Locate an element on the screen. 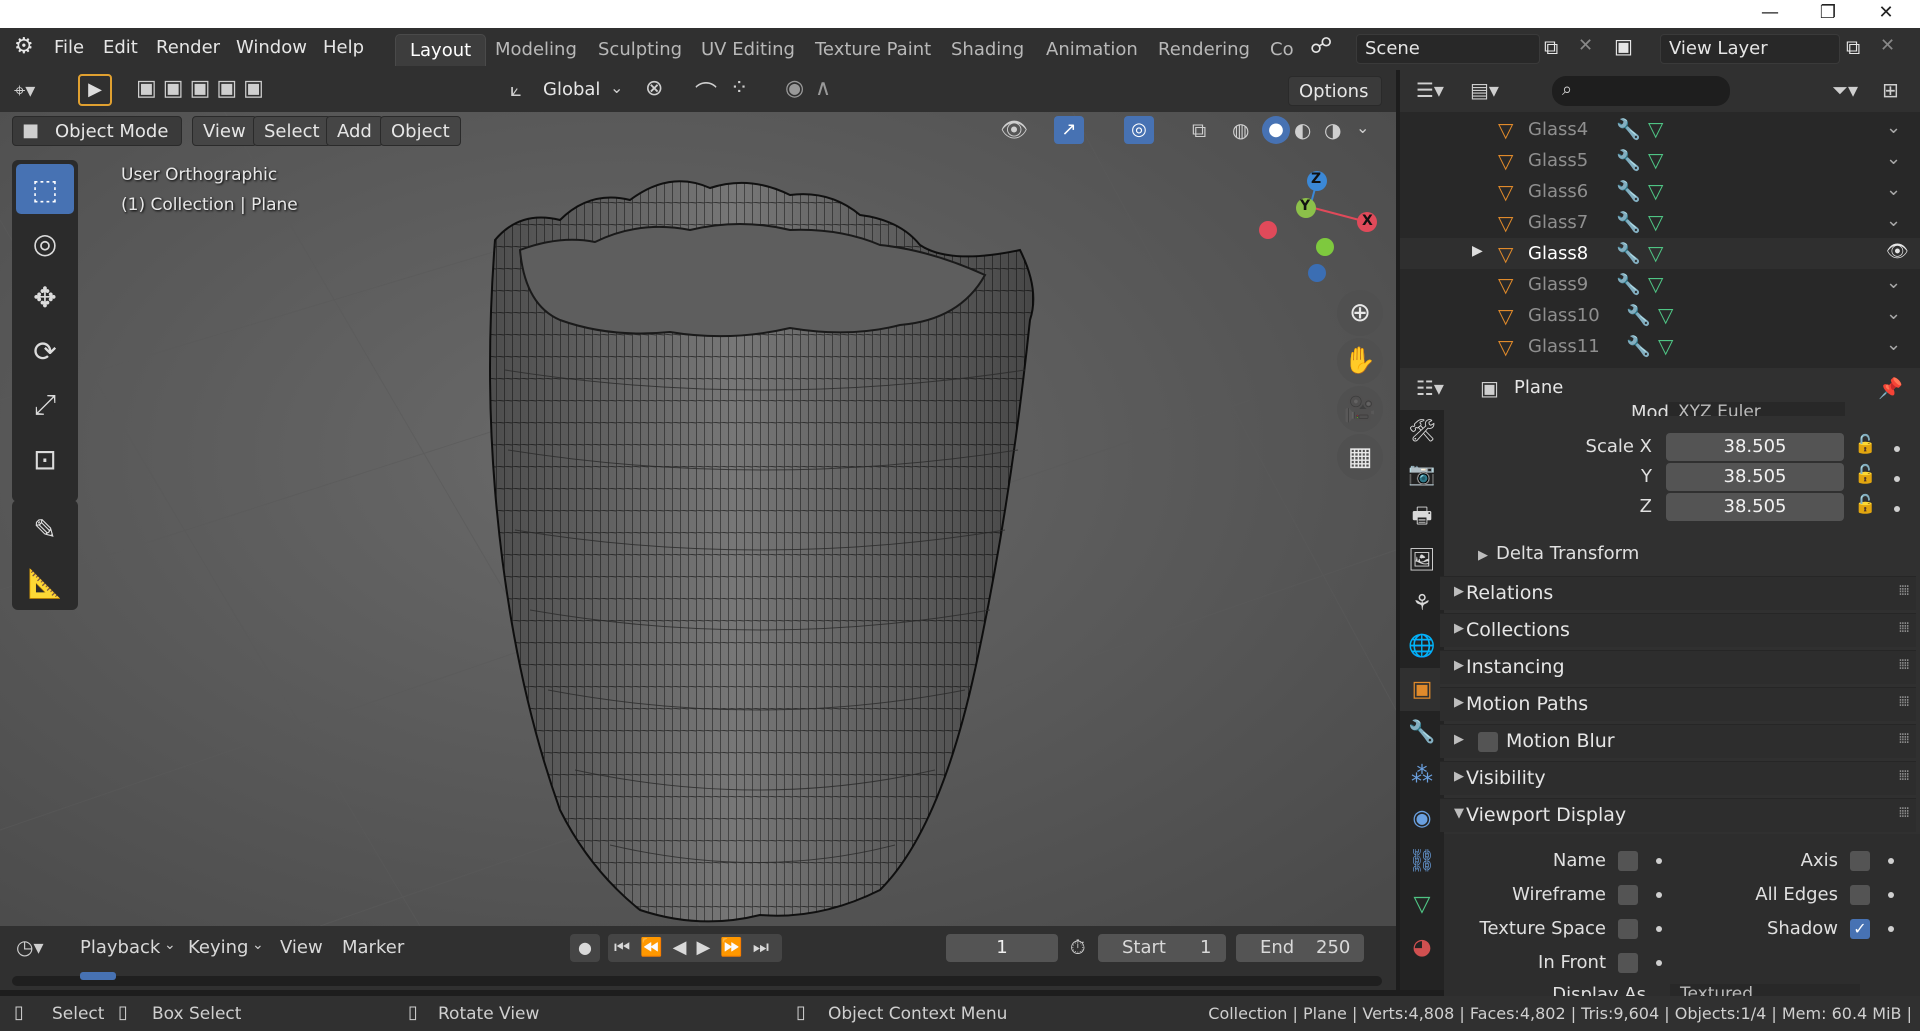 This screenshot has width=1920, height=1031. timeline-scrollbar is located at coordinates (697, 979).